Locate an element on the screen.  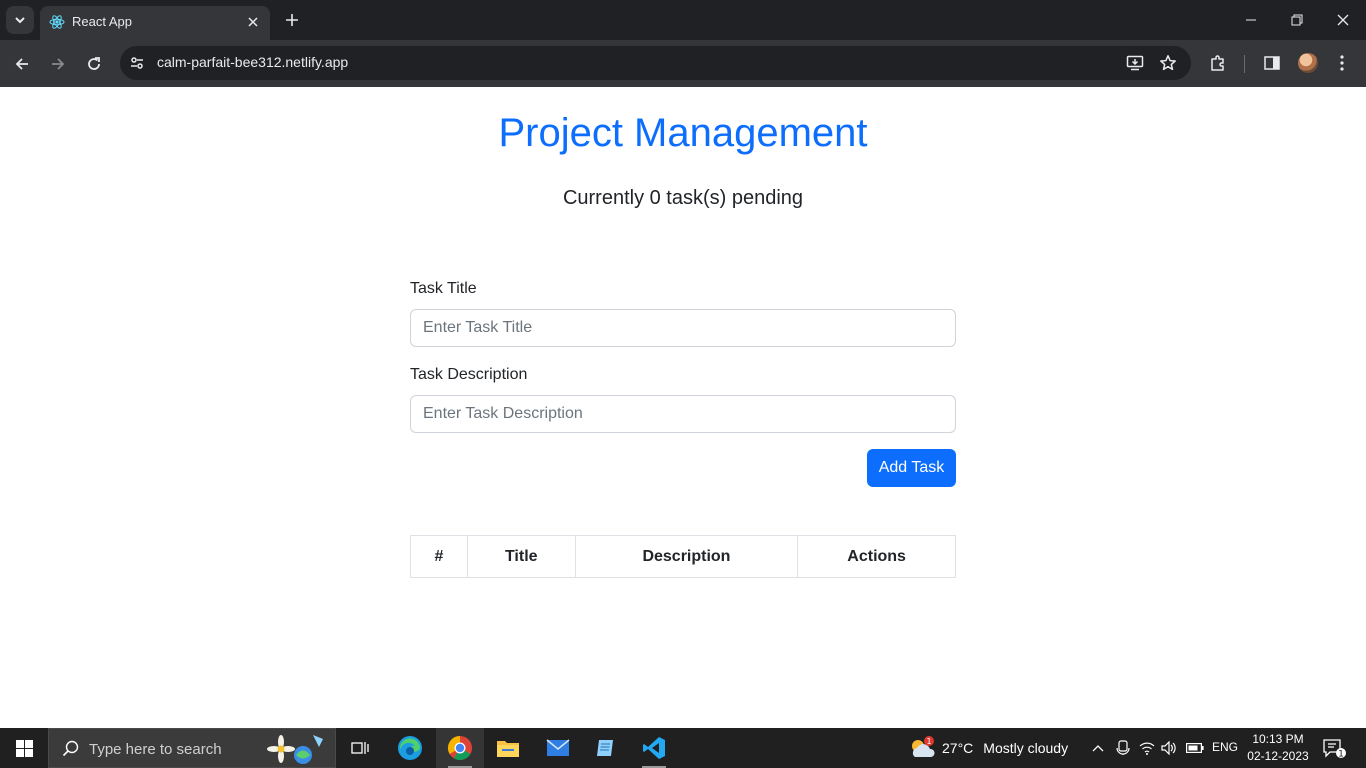
taskbar-clock: 10:13 PM 02-12-2023 is located at coordinates (1278, 748).